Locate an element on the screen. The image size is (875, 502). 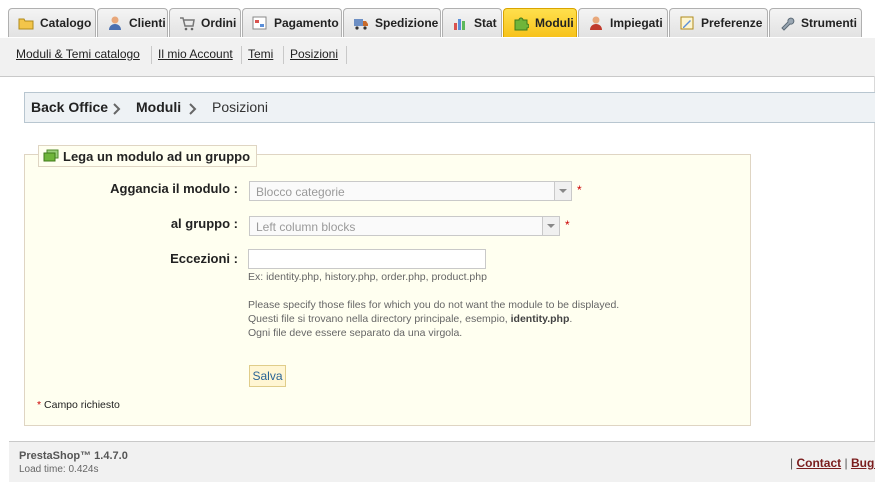
tab-ordini: Ordini is located at coordinates (205, 22).